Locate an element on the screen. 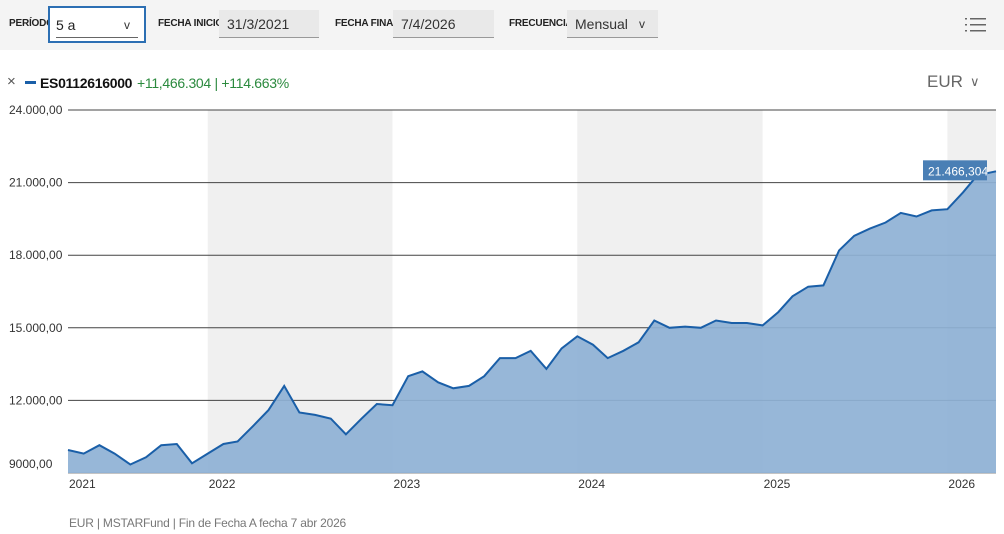 This screenshot has width=1004, height=534. y-tick-label: 24.000,00 is located at coordinates (36, 110).